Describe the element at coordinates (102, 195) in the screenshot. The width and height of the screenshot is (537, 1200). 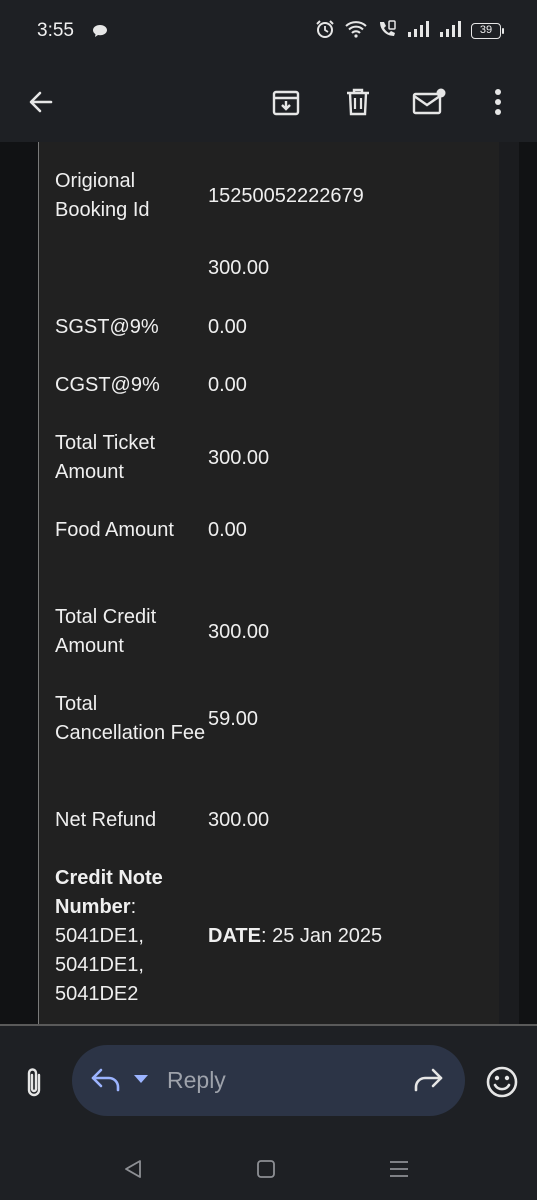
I see `row-label: Origional Booking Id` at that location.